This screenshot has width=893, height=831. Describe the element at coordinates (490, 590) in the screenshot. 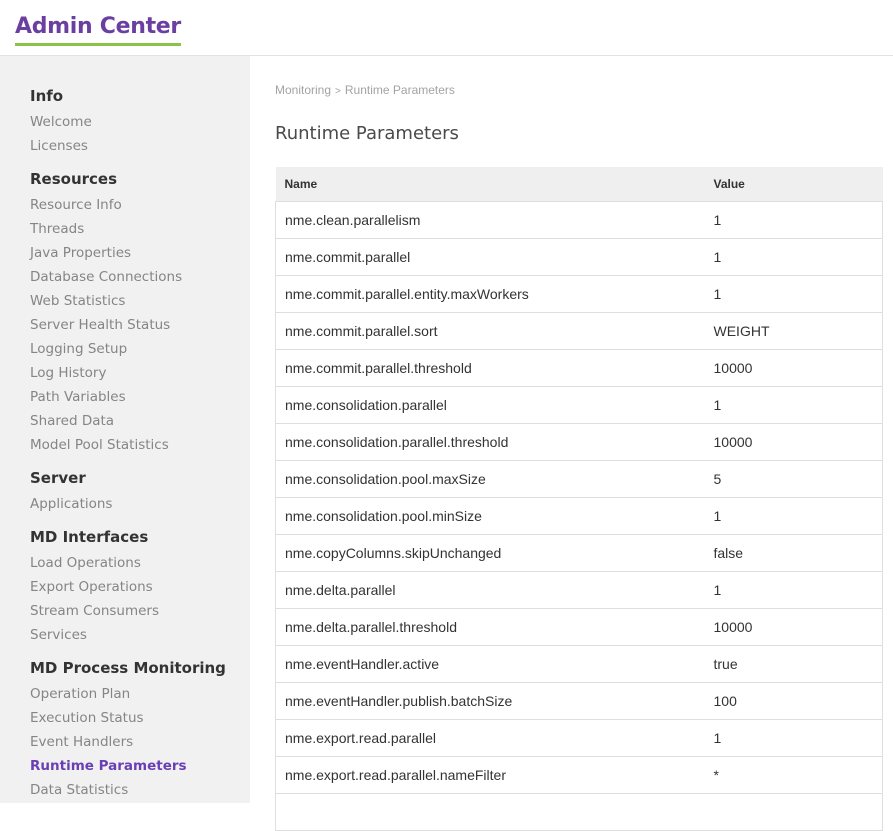

I see `parameter-name-cell: nme.delta.parallel` at that location.